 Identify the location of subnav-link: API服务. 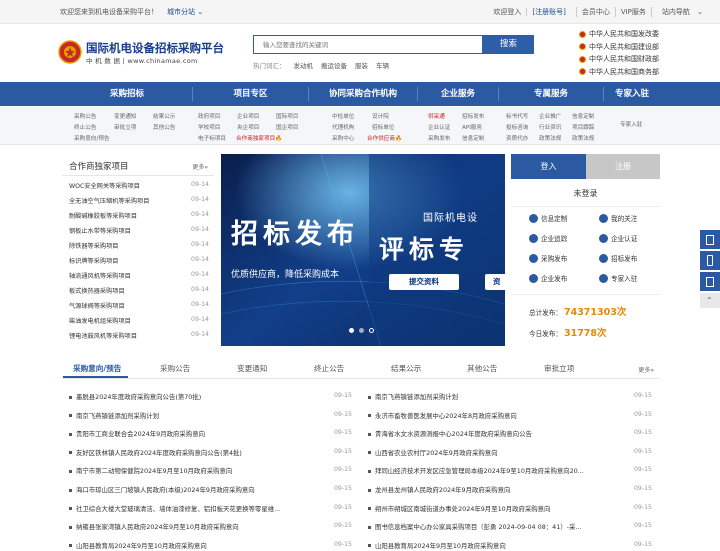
(472, 127).